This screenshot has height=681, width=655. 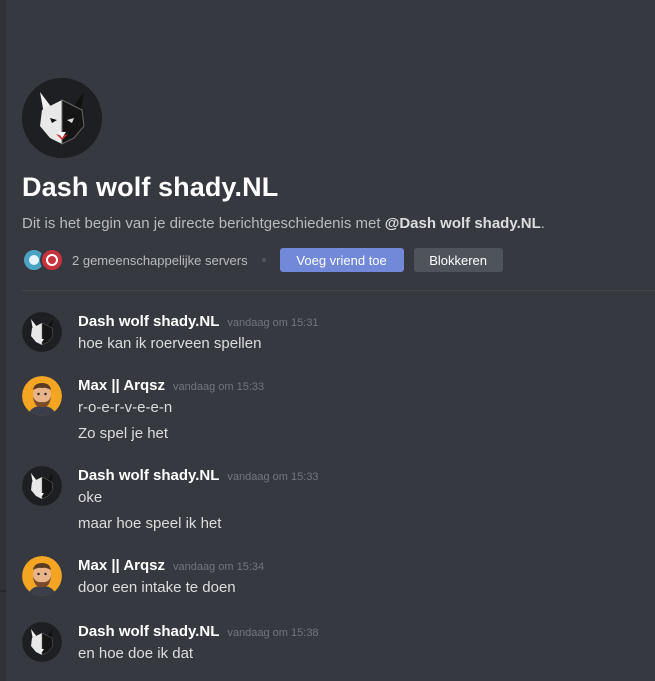 I want to click on add-friend-button: Voeg vriend toe, so click(x=341, y=260).